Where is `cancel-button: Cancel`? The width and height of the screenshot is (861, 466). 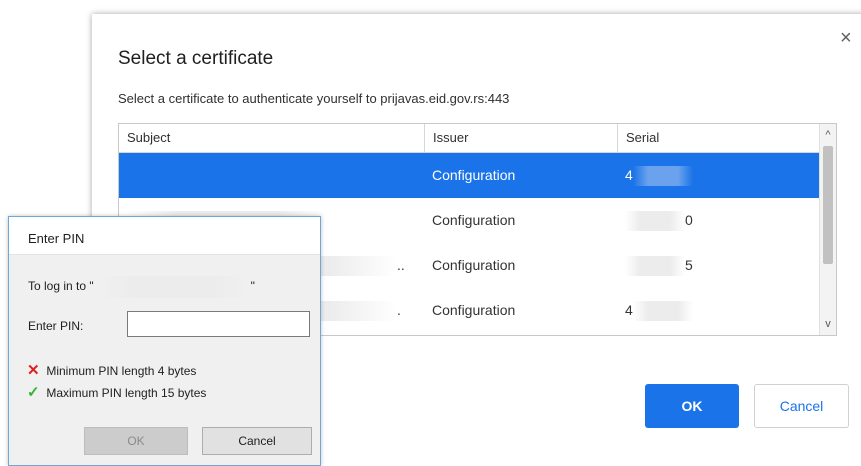
cancel-button: Cancel is located at coordinates (801, 406).